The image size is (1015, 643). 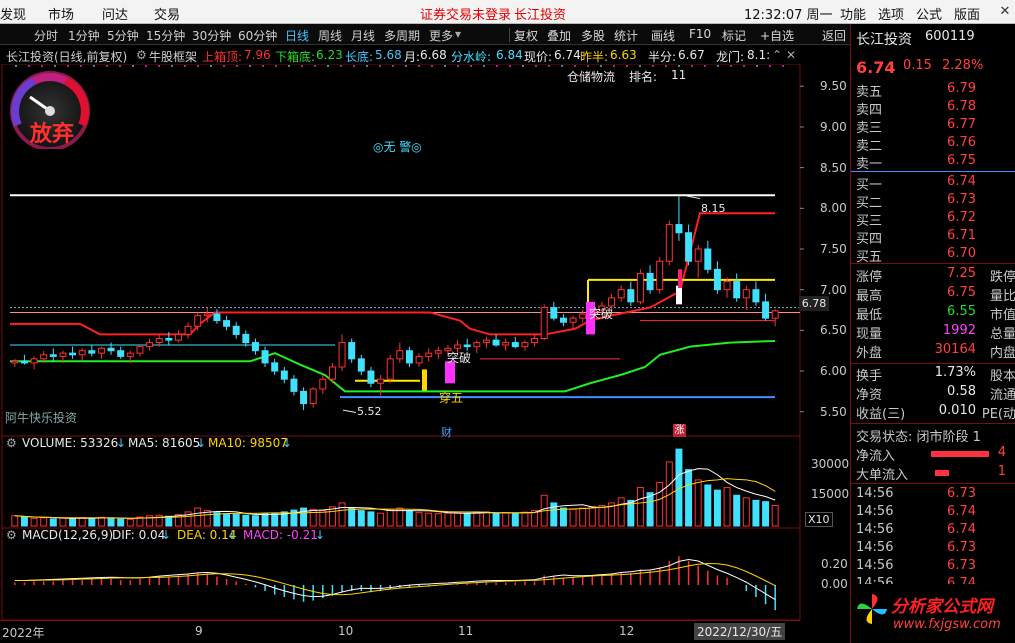 I want to click on stat-label: 收益(三), so click(x=881, y=414).